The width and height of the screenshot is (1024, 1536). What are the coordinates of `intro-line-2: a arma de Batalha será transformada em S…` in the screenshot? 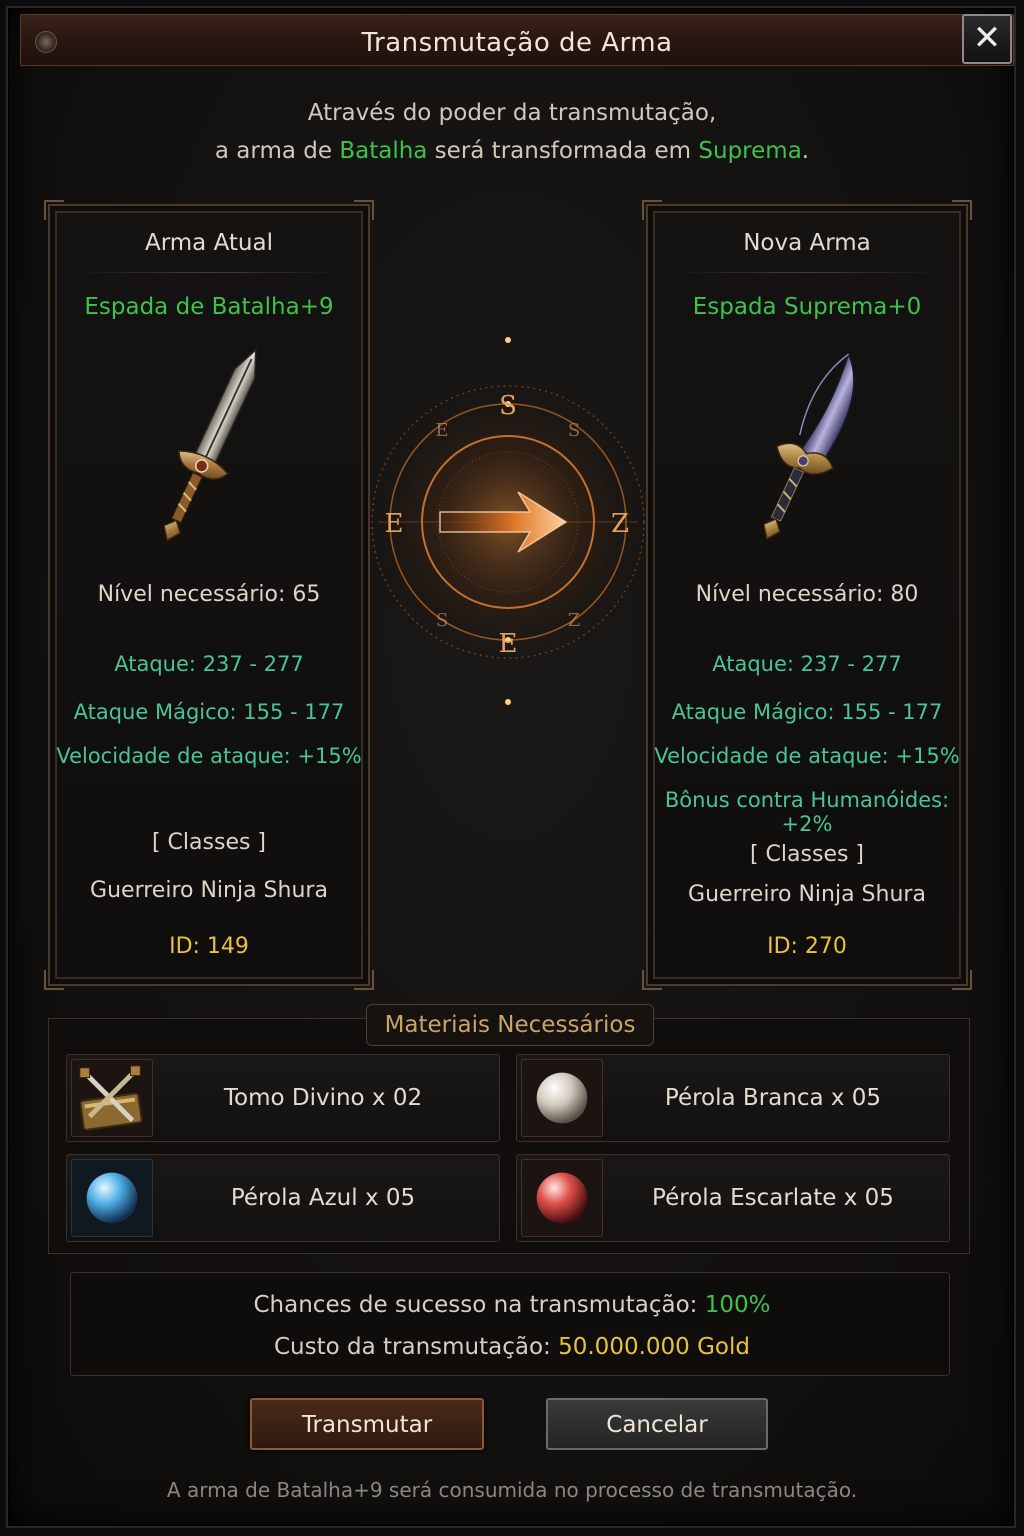 It's located at (512, 151).